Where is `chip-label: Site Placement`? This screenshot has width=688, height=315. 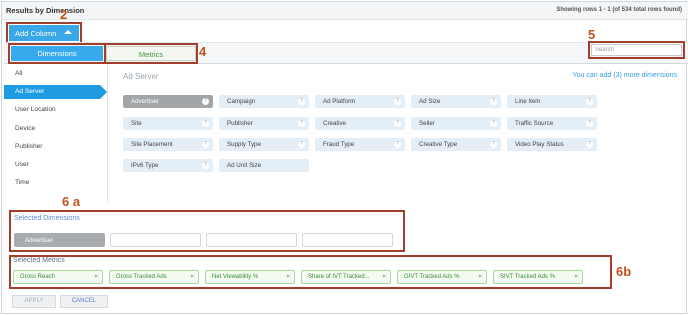
chip-label: Site Placement is located at coordinates (152, 144).